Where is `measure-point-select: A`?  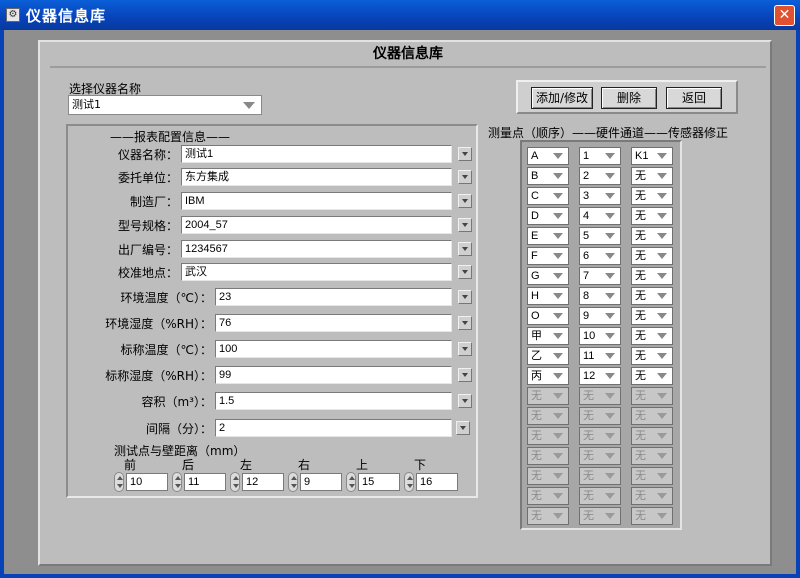
measure-point-select: A is located at coordinates (548, 156).